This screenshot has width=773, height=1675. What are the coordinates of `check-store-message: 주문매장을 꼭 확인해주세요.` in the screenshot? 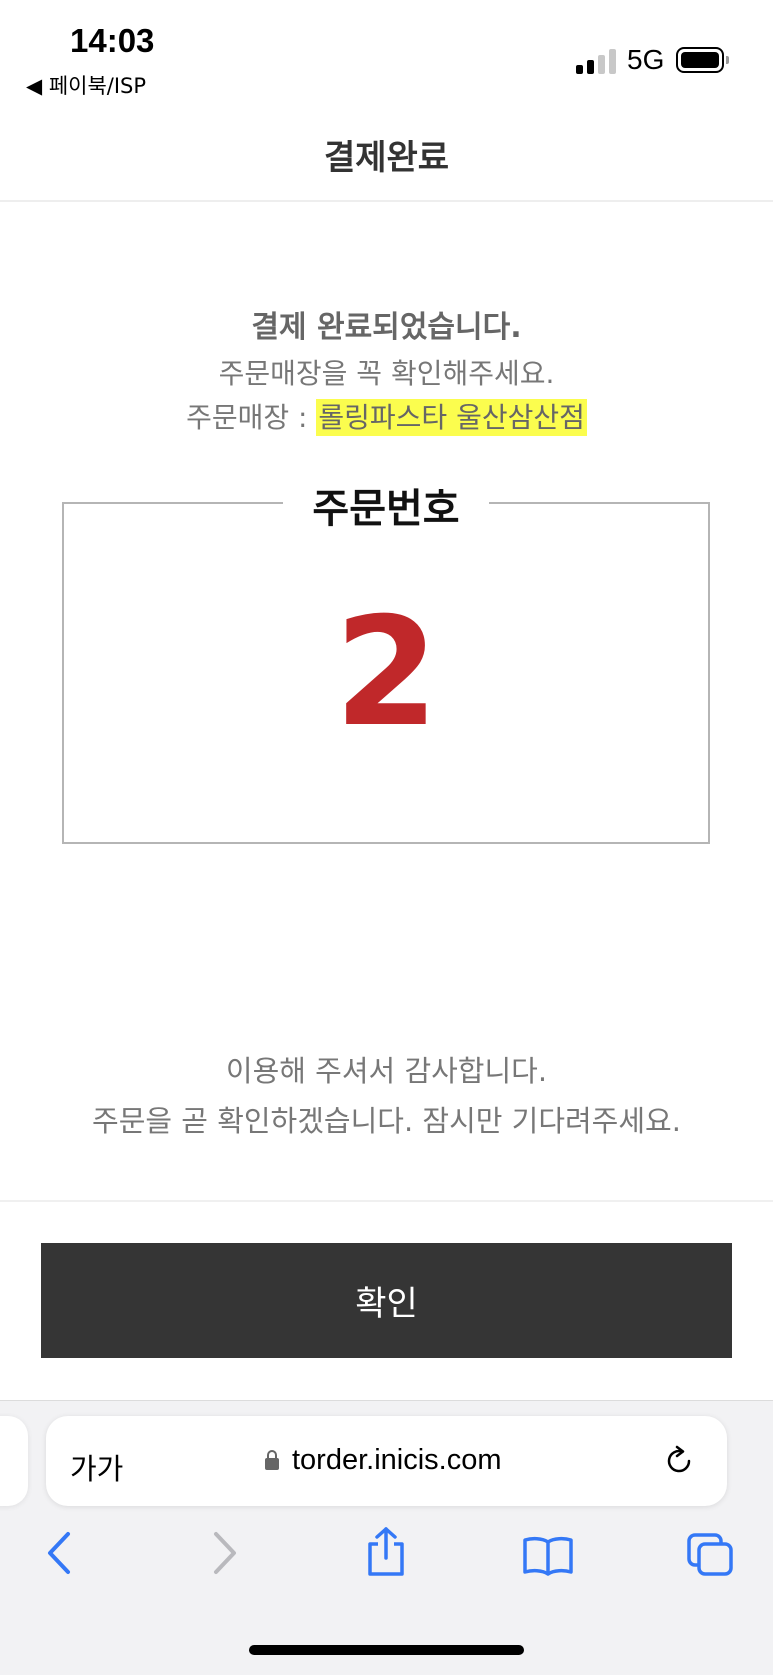 It's located at (386, 373).